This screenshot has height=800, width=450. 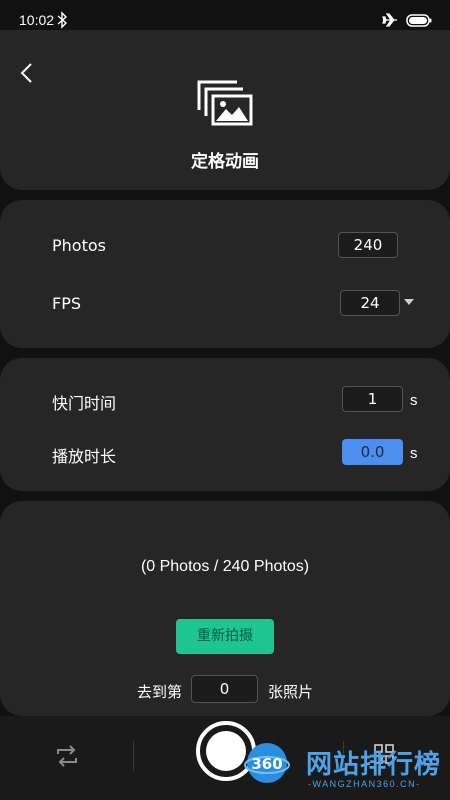 I want to click on reshoot-button: 重新拍摄, so click(x=225, y=636).